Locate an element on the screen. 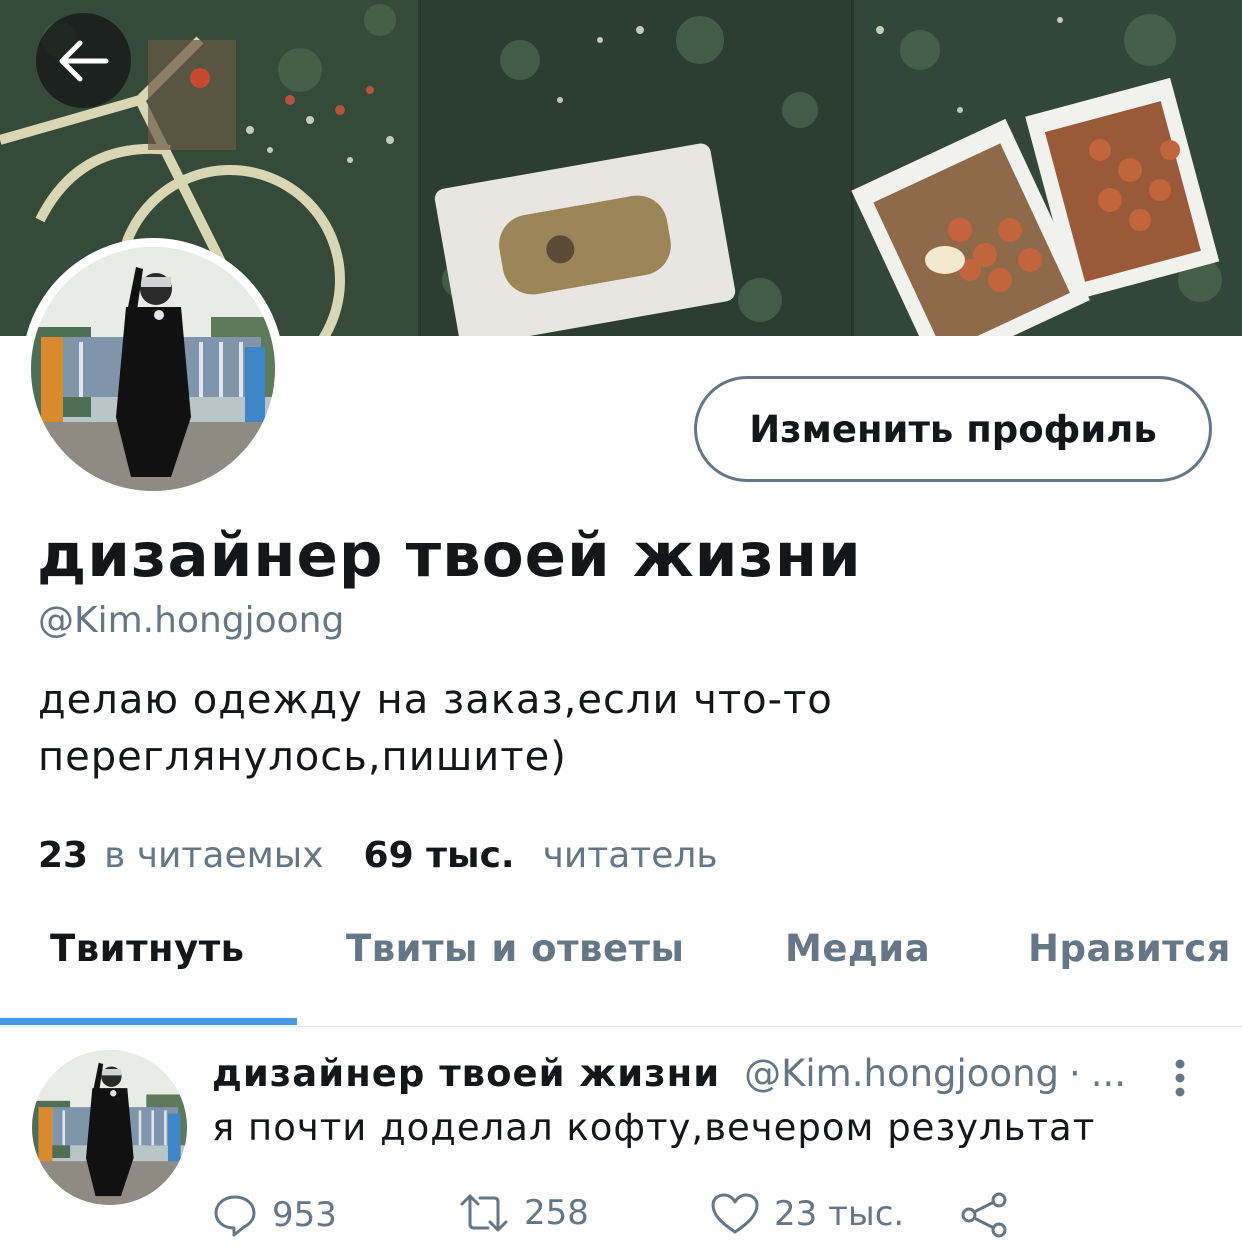  profile-handle: @Kim.hongjoong is located at coordinates (191, 620).